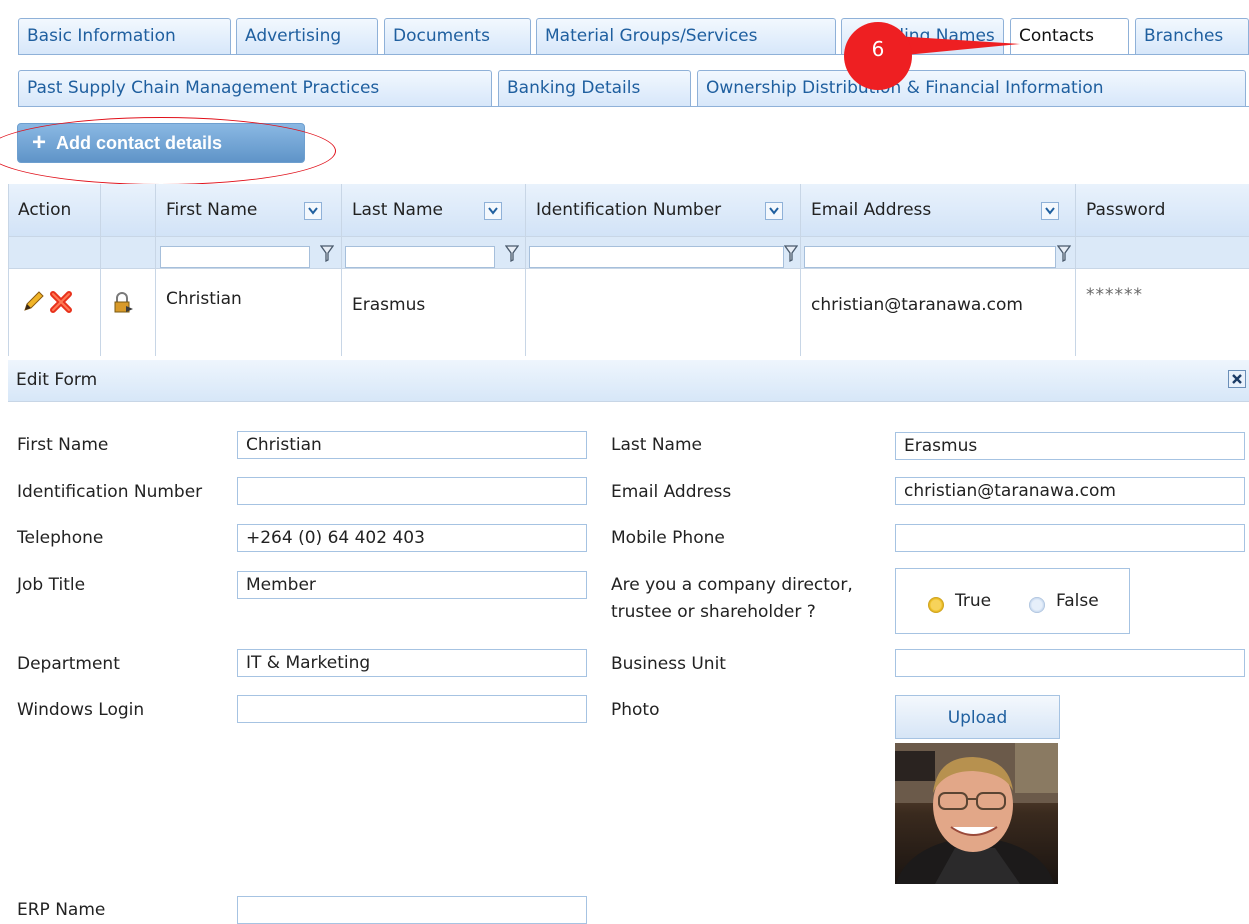 The width and height of the screenshot is (1249, 924). What do you see at coordinates (671, 492) in the screenshot?
I see `email-address-label: Email Address` at bounding box center [671, 492].